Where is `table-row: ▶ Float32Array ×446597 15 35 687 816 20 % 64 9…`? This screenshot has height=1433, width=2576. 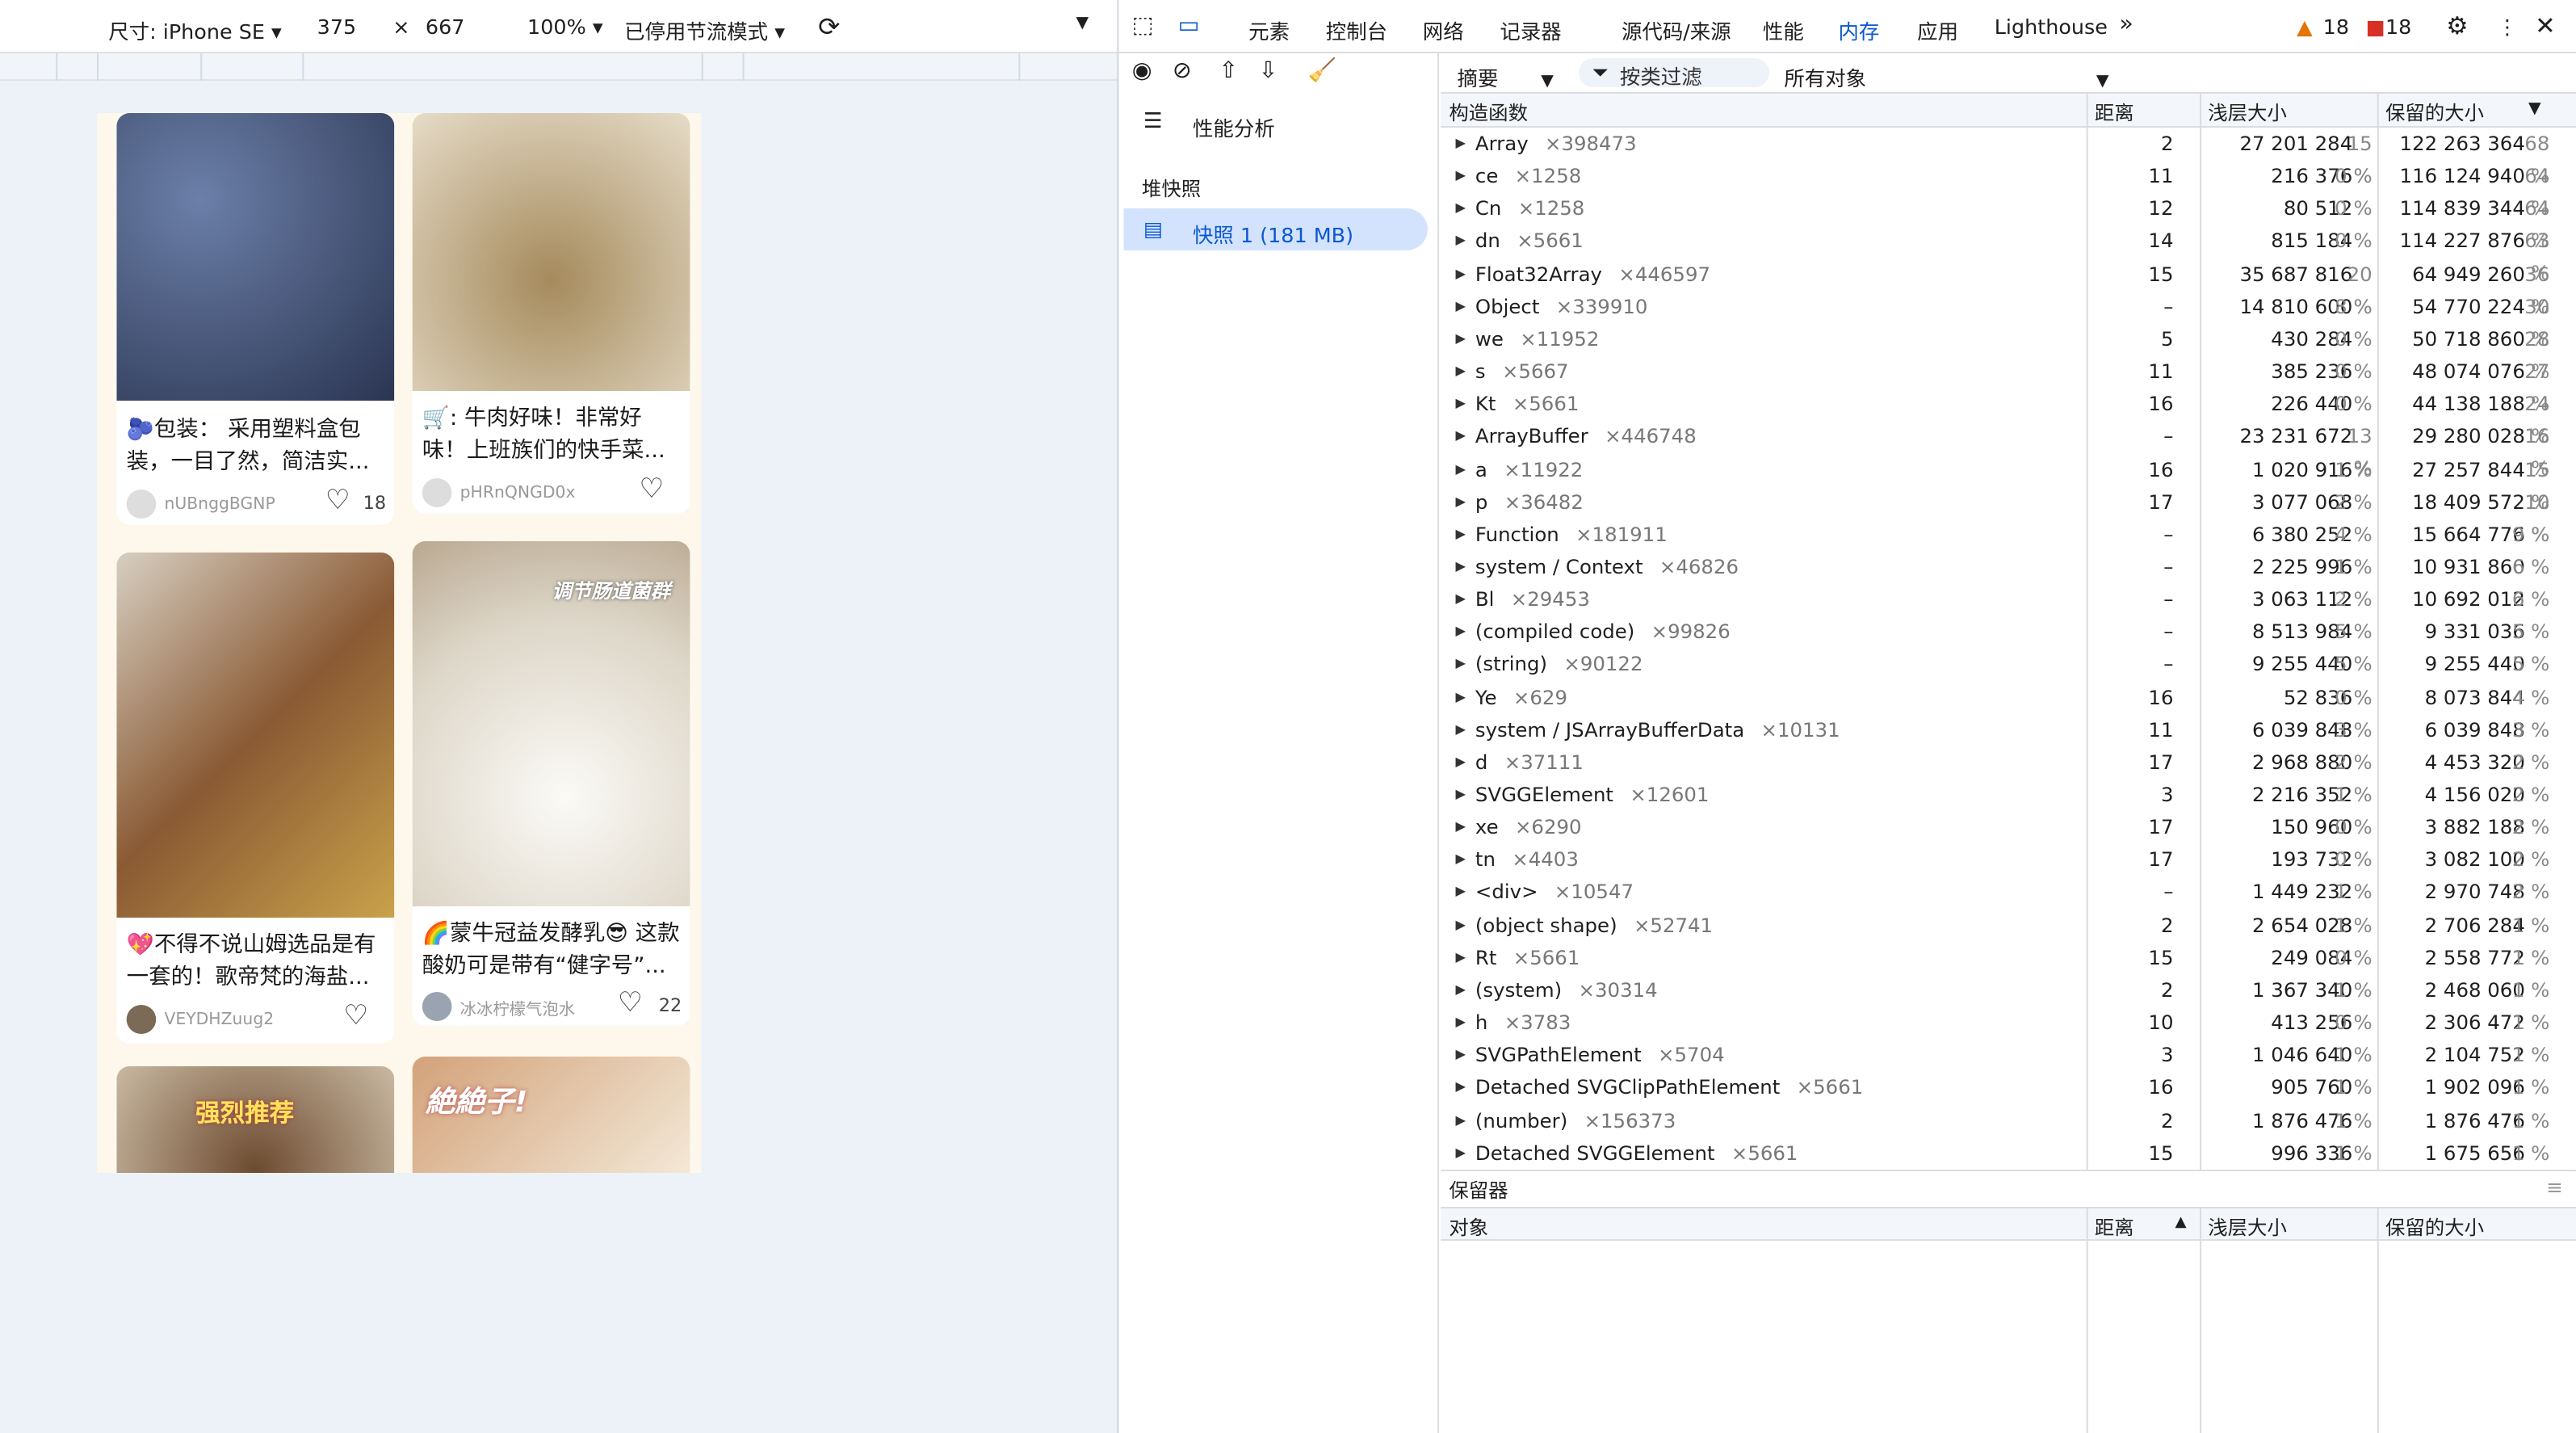 table-row: ▶ Float32Array ×446597 15 35 687 816 20 % 64 9… is located at coordinates (2009, 287).